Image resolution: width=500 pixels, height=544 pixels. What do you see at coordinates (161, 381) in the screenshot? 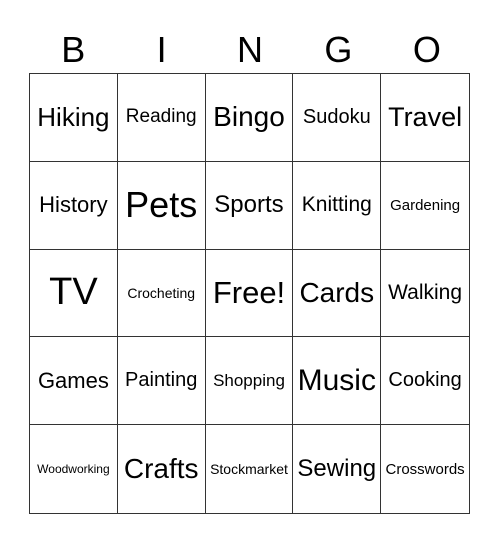
I see `bingo-cell: Painting` at bounding box center [161, 381].